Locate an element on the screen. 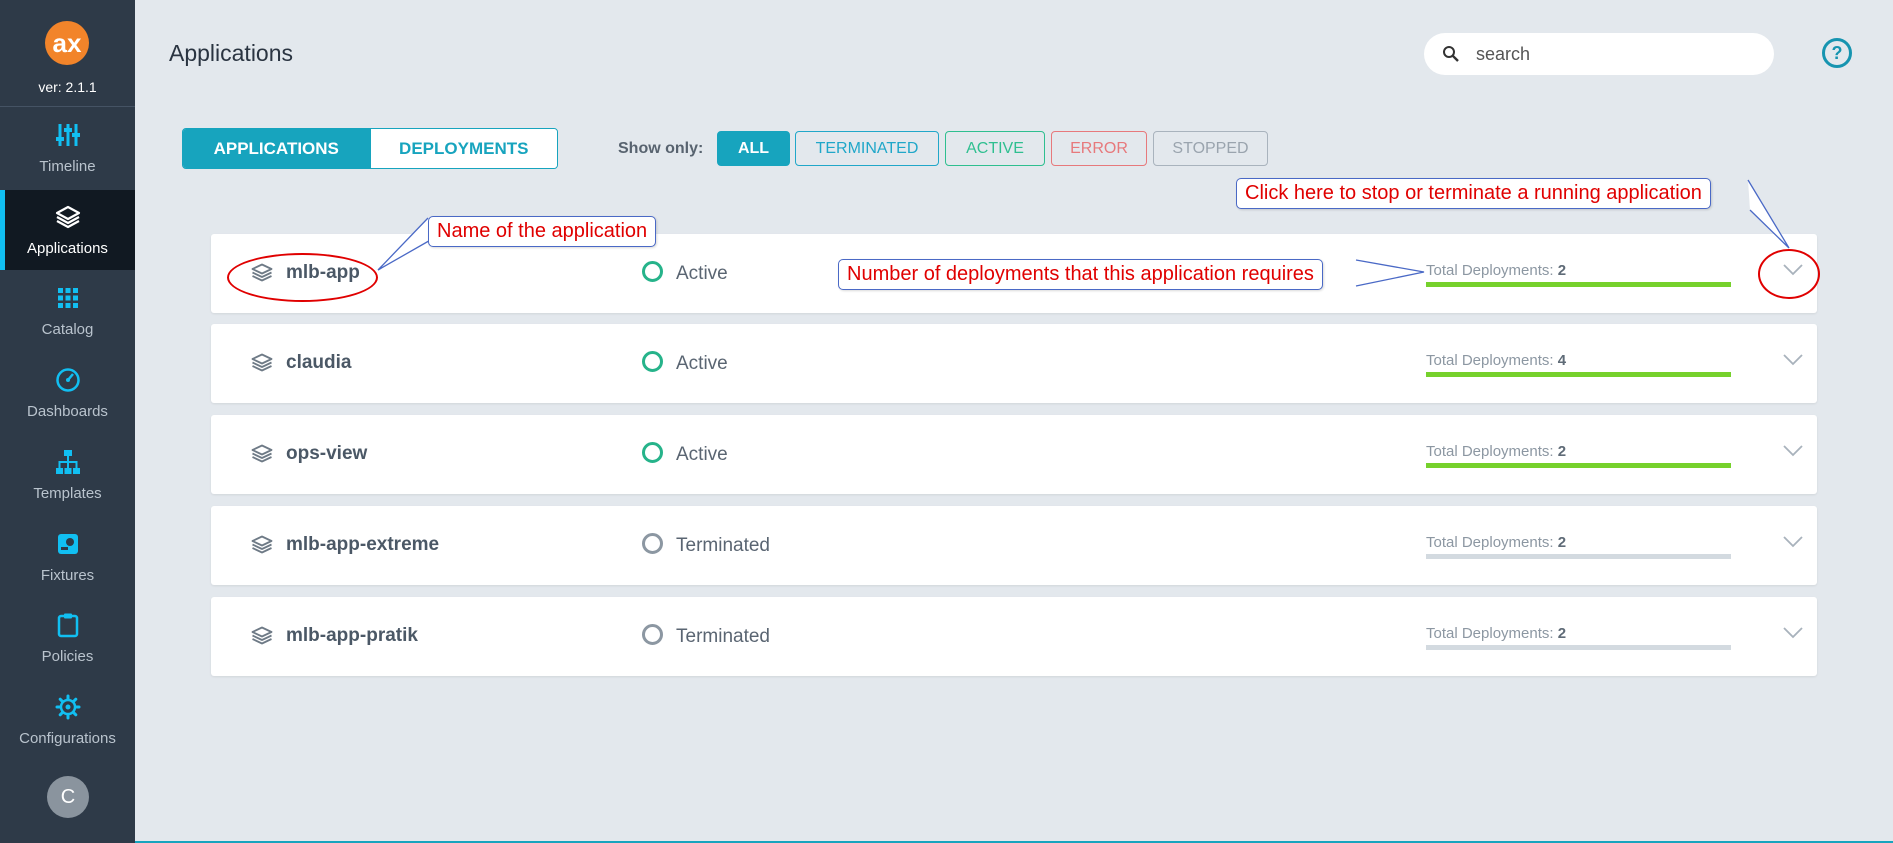 The width and height of the screenshot is (1893, 843). sidebar-item-policies: Policies is located at coordinates (67, 638).